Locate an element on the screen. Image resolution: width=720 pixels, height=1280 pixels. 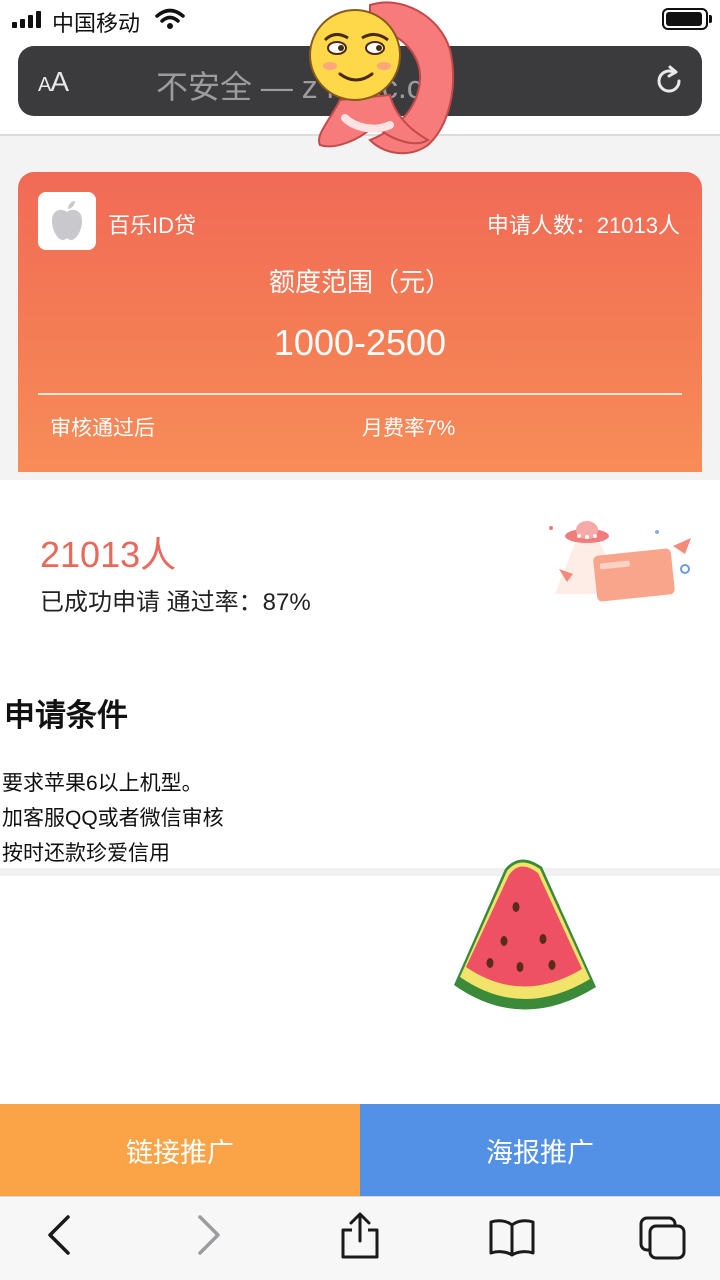
reload-icon is located at coordinates (669, 81).